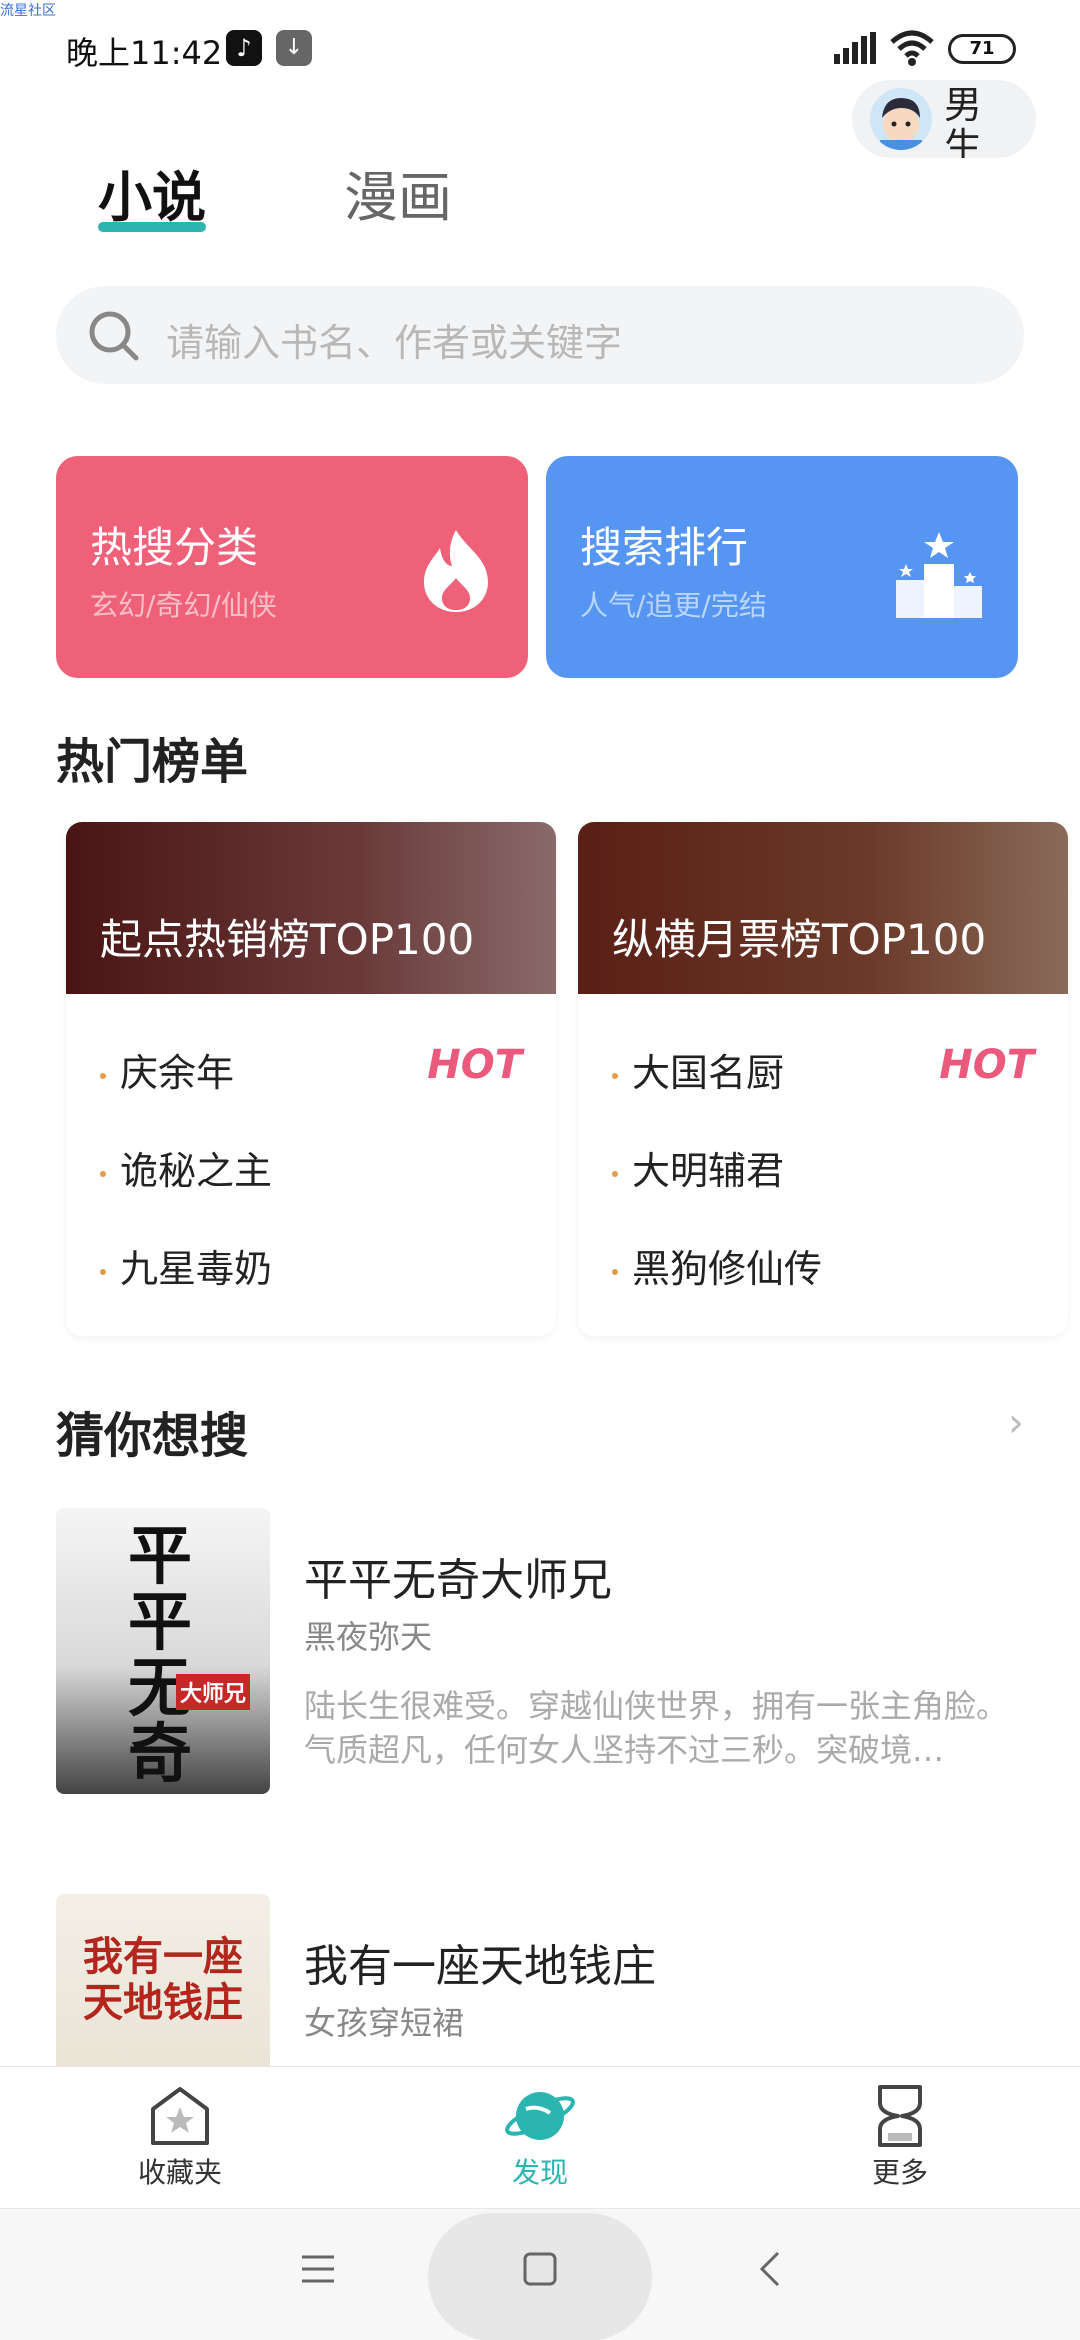 This screenshot has height=2340, width=1080. I want to click on board-item: 大明辅君, so click(698, 1167).